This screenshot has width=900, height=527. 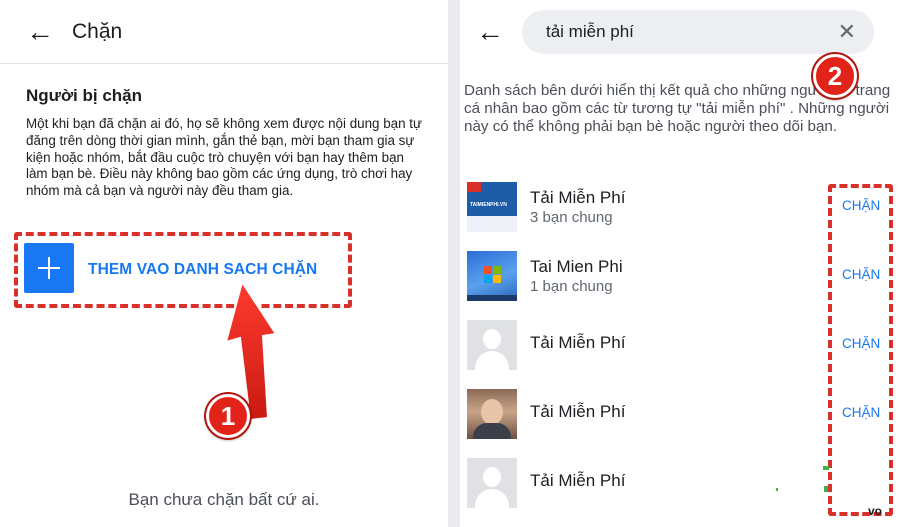 I want to click on annotation-highlight-box, so click(x=860, y=350).